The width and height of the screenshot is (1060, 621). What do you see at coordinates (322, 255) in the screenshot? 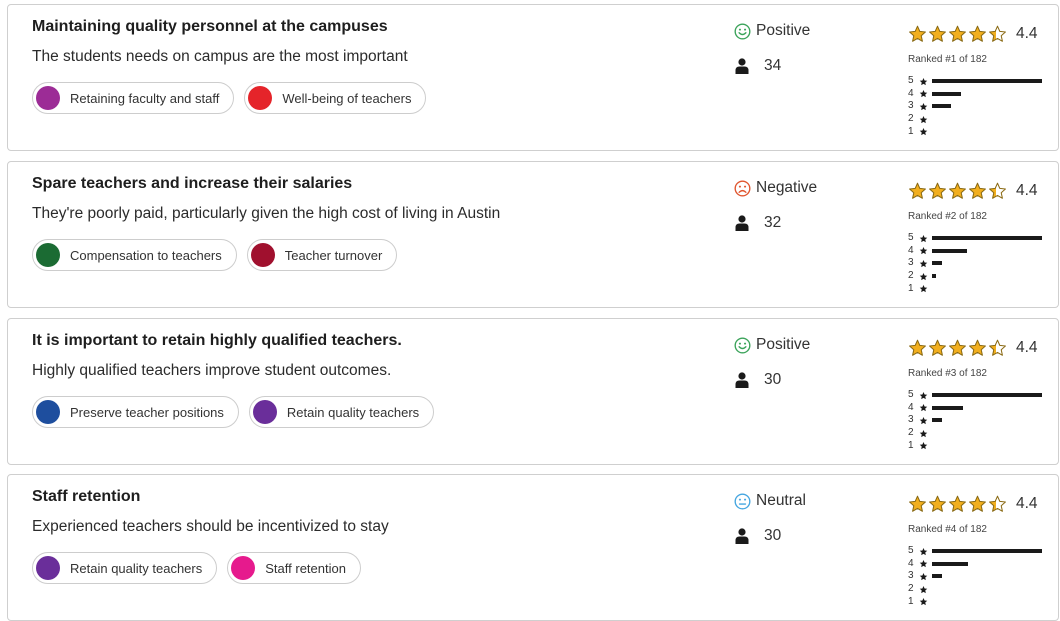
I see `topic-tag: Teacher turnover` at bounding box center [322, 255].